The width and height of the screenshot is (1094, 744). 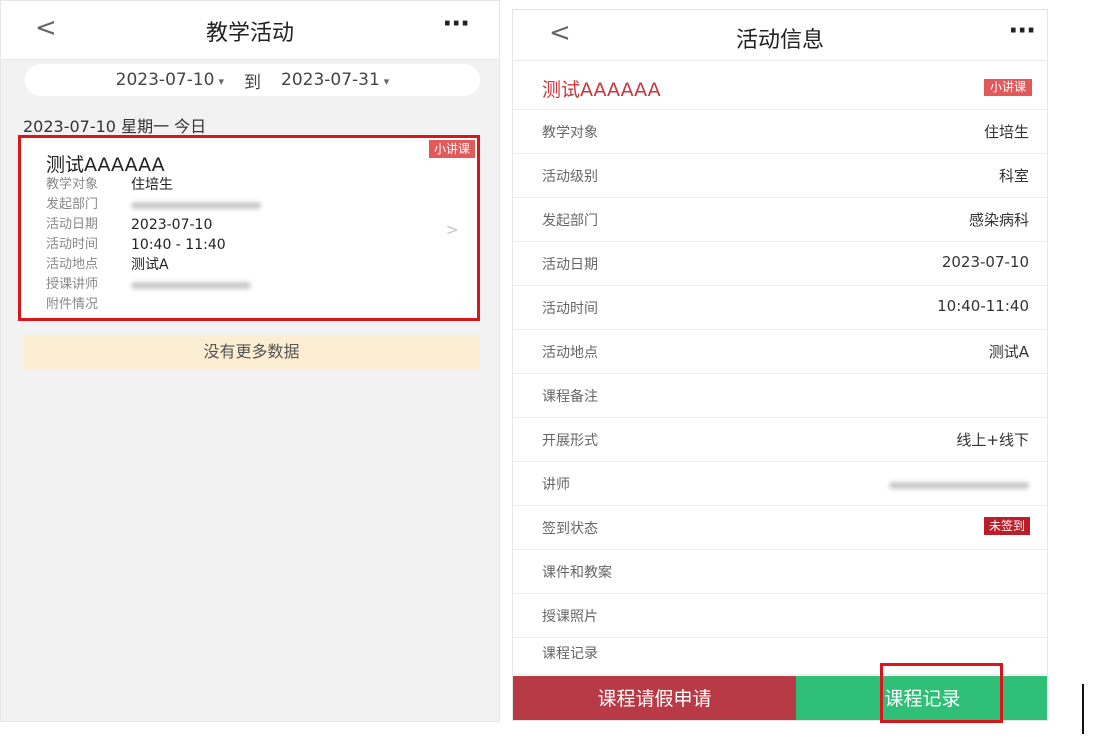 What do you see at coordinates (983, 306) in the screenshot?
I see `field-value: 10:40-11:40` at bounding box center [983, 306].